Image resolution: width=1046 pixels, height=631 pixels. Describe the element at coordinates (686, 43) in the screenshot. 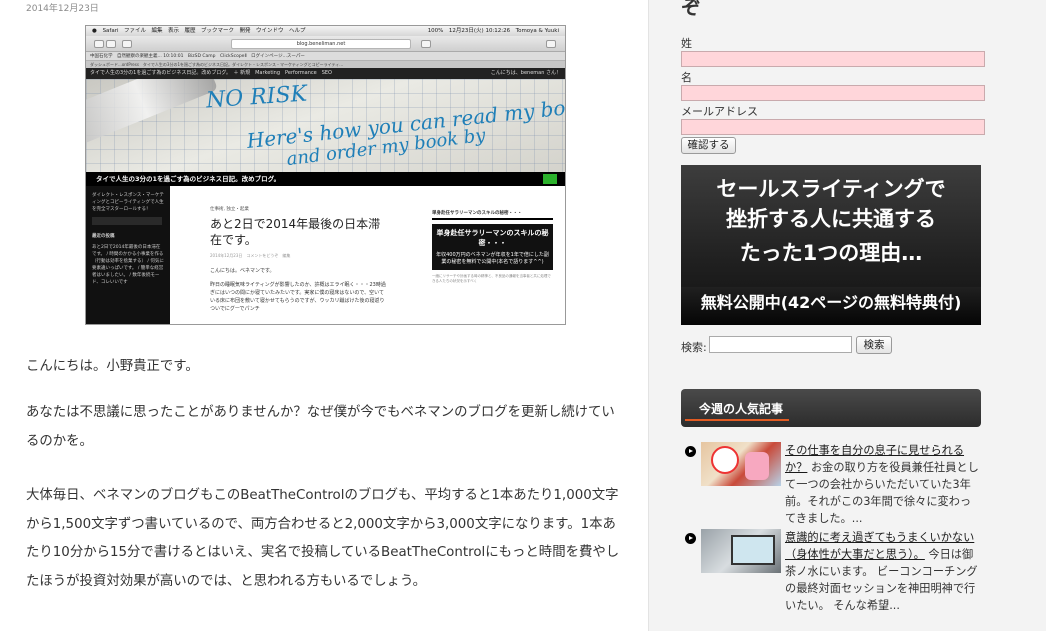

I see `last-name-label: 姓` at that location.